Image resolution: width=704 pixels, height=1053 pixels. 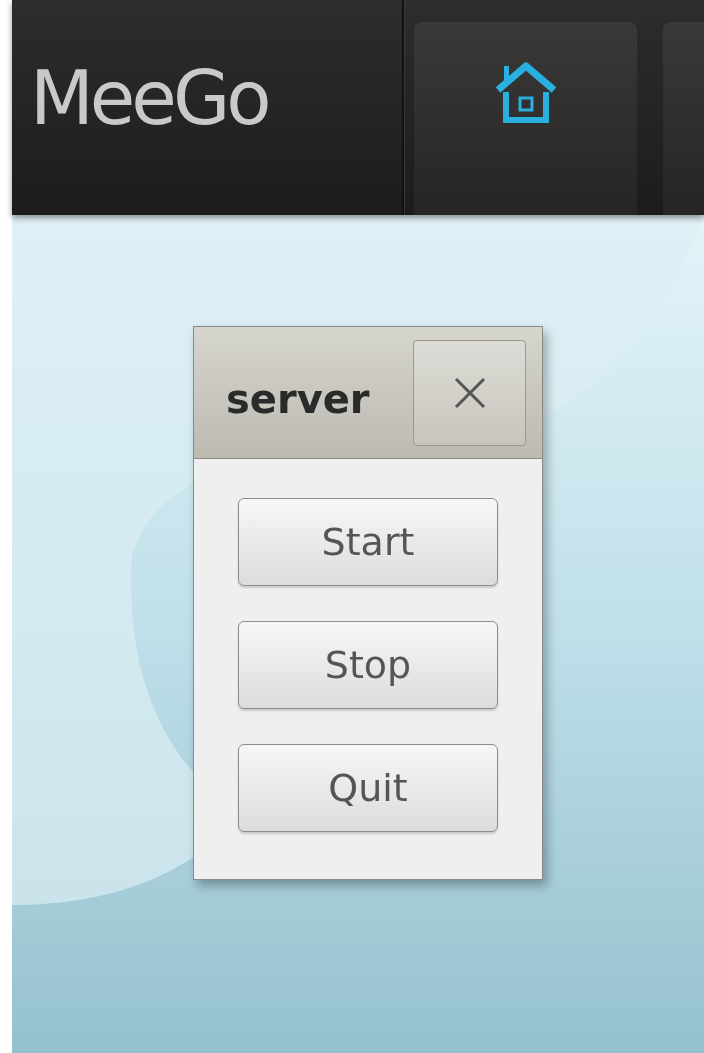 What do you see at coordinates (149, 98) in the screenshot?
I see `logo: MeeGo` at bounding box center [149, 98].